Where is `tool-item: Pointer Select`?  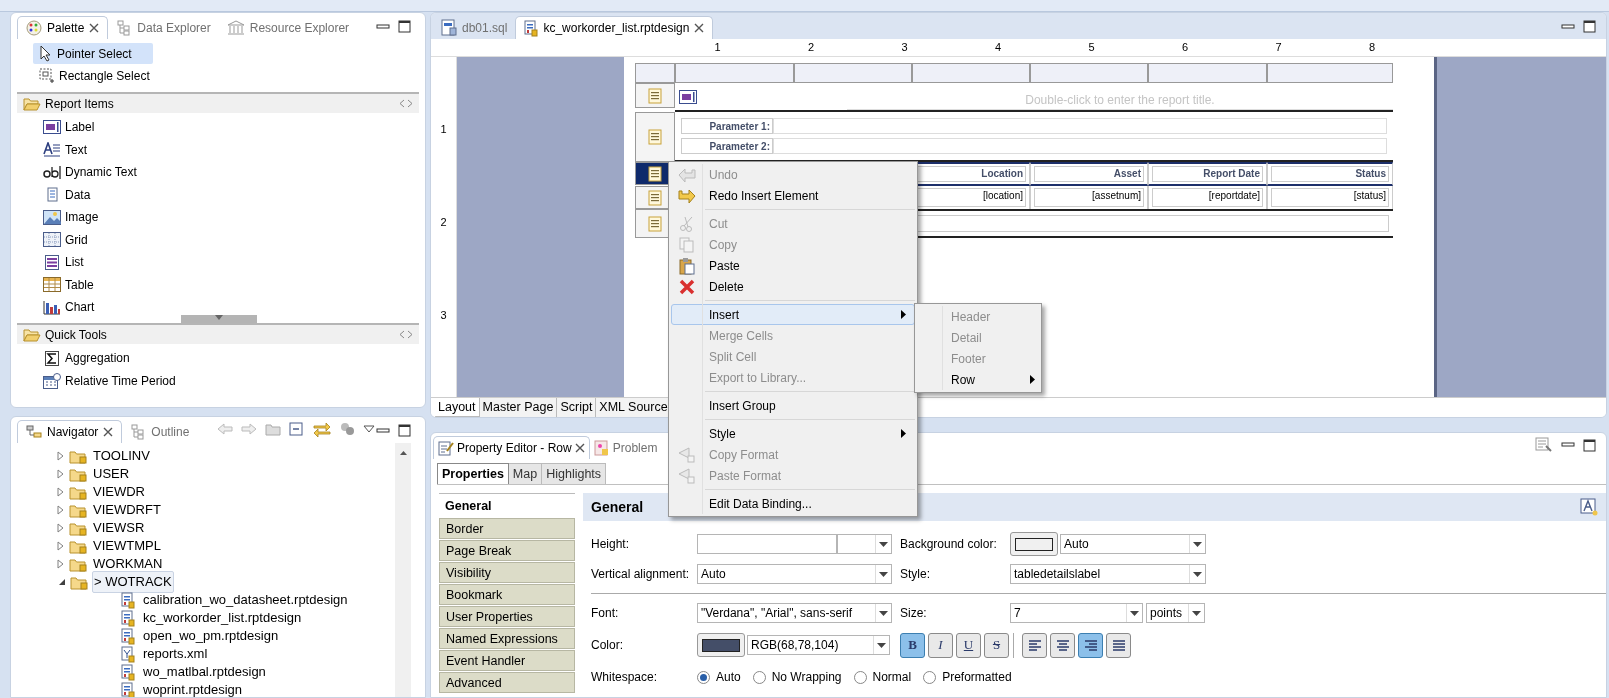 tool-item: Pointer Select is located at coordinates (93, 53).